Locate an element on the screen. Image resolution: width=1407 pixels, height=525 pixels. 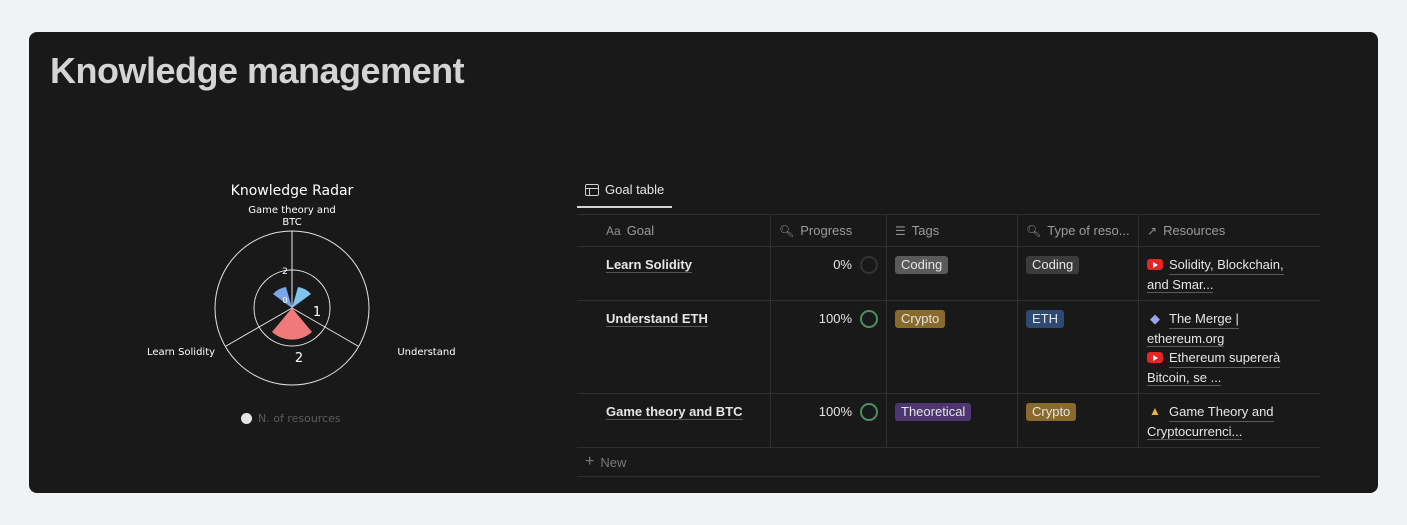
resource-title: Solidity, Blockchain, is located at coordinates (1226, 265).